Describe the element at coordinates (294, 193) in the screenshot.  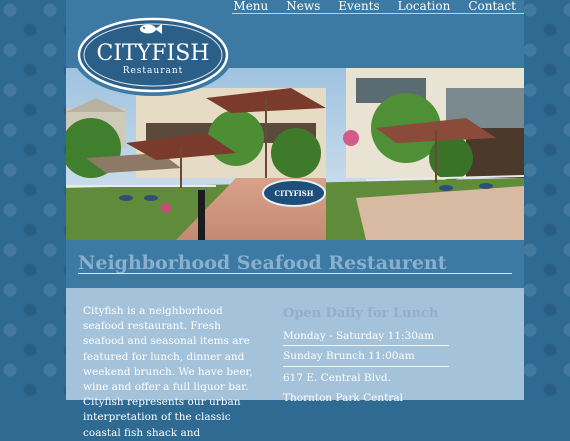
I see `hero-sign-text: CITYFISH` at that location.